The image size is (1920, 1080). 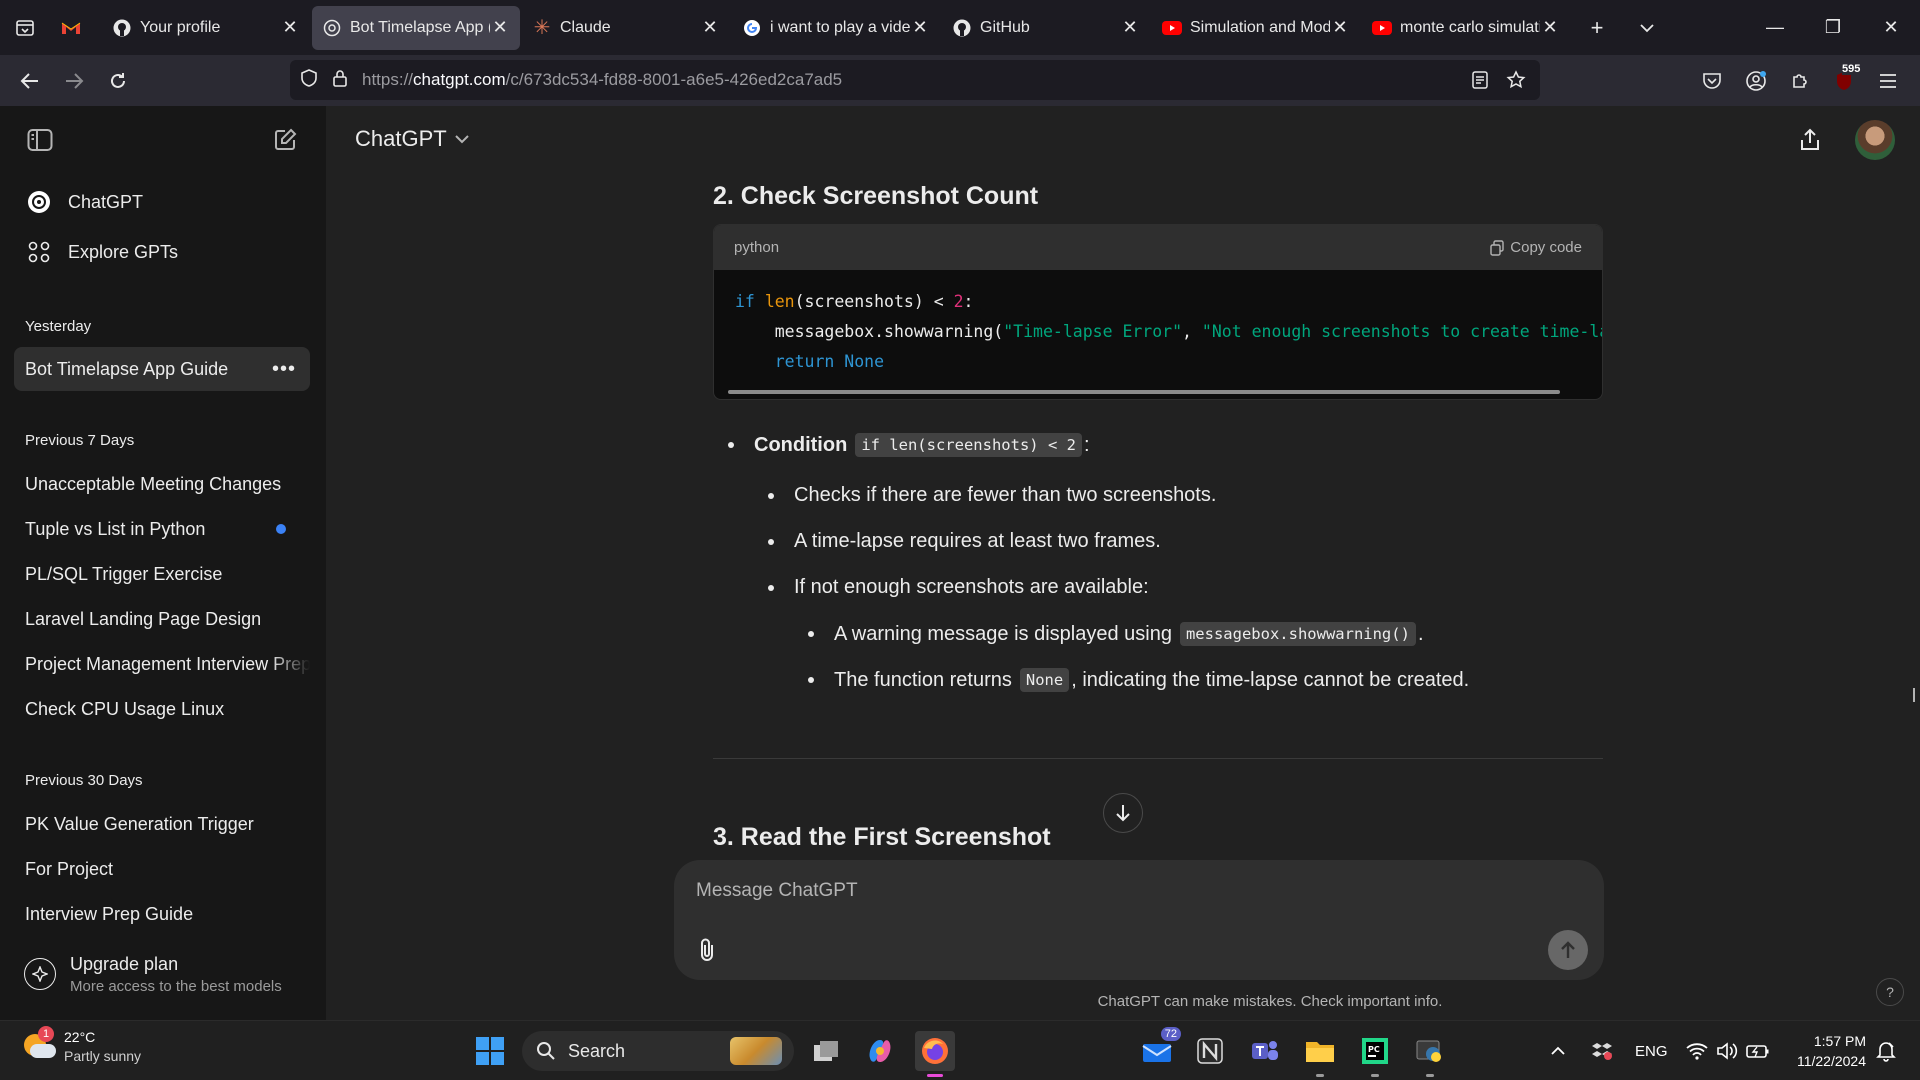 What do you see at coordinates (1886, 1050) in the screenshot?
I see `notifications-bell-icon` at bounding box center [1886, 1050].